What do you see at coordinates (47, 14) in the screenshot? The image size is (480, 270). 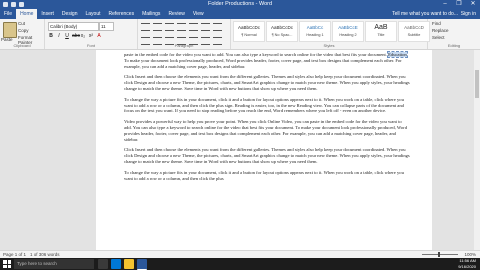 I see `tab-insert: Insert` at bounding box center [47, 14].